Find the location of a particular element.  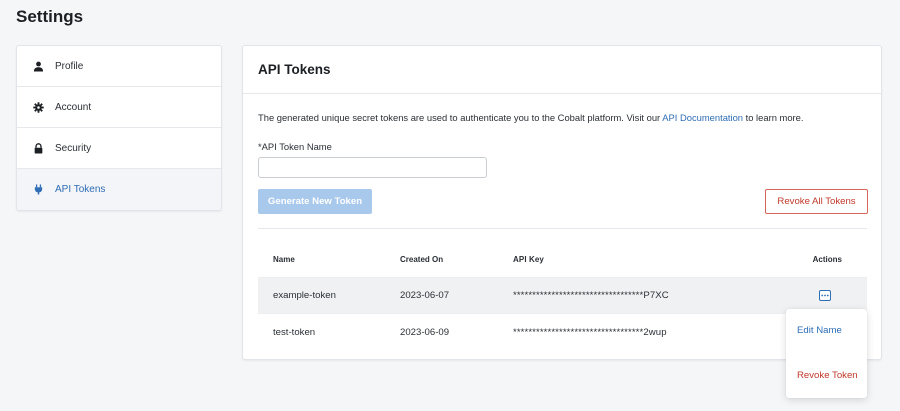

column-header-created: Created On is located at coordinates (422, 259).